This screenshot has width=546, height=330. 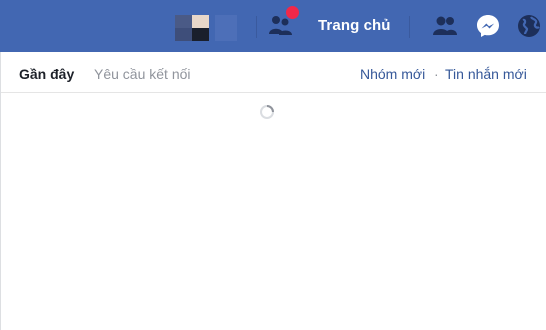 I want to click on globe-icon, so click(x=529, y=26).